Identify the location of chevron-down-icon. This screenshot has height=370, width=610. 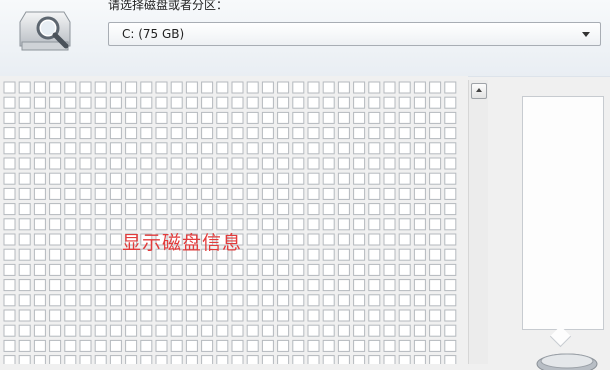
(586, 34).